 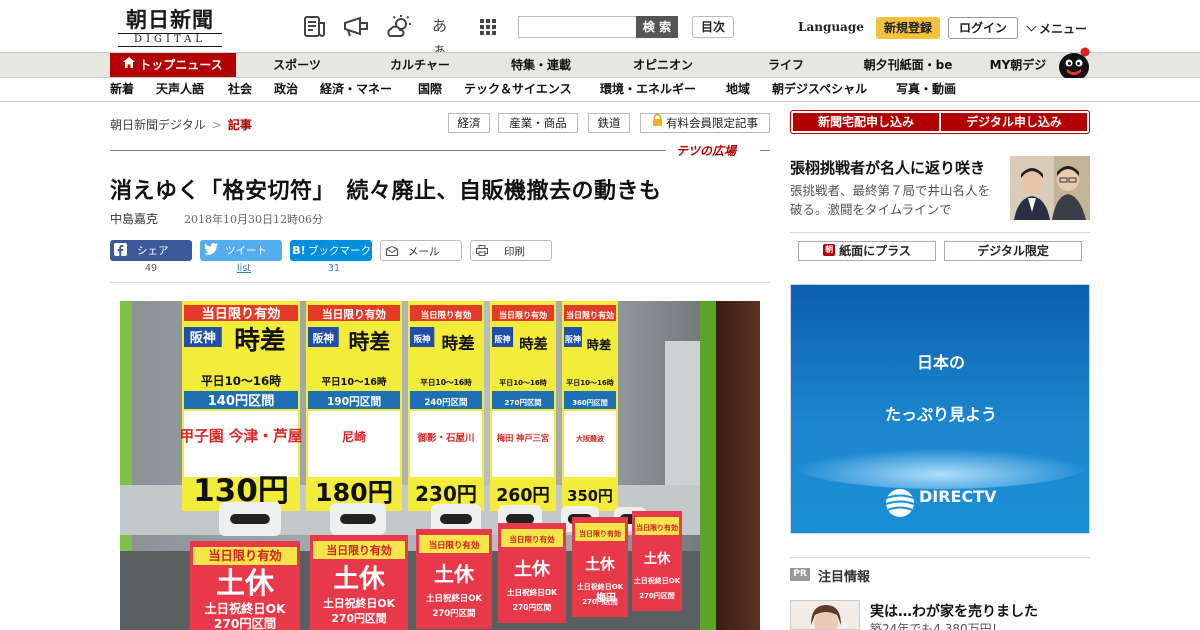 What do you see at coordinates (210, 250) in the screenshot?
I see `twitter-icon` at bounding box center [210, 250].